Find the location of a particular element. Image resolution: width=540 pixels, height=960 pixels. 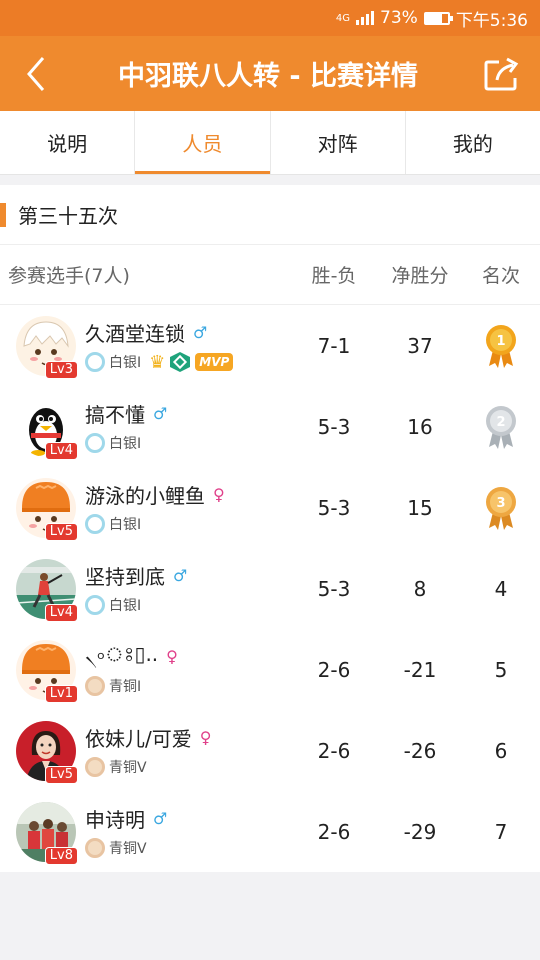

win-loss-value: 7-1 is located at coordinates (334, 345).